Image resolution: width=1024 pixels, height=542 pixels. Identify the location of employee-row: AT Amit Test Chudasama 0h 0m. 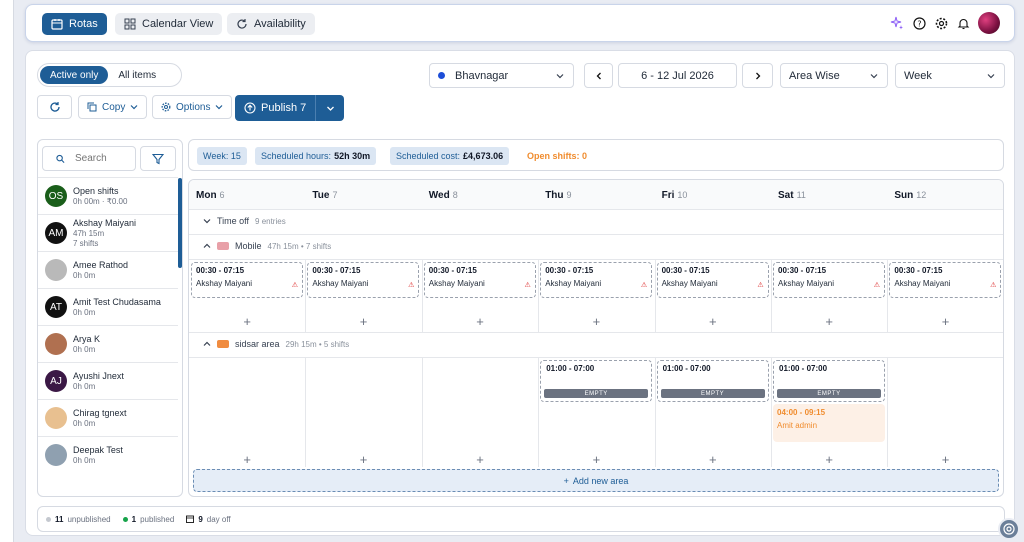
(108, 306).